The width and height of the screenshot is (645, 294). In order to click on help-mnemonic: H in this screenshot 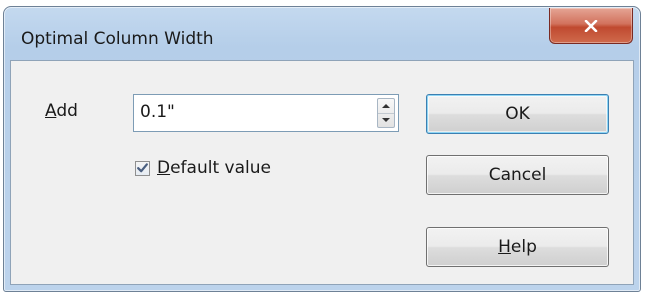, I will do `click(504, 247)`.